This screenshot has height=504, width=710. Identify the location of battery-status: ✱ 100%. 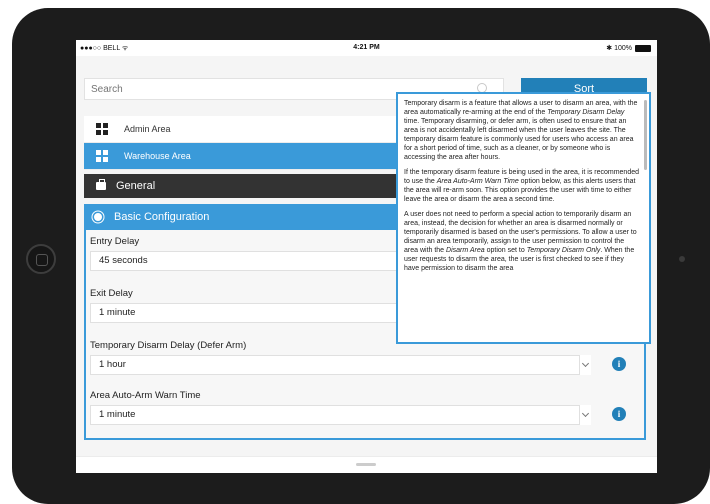
(628, 48).